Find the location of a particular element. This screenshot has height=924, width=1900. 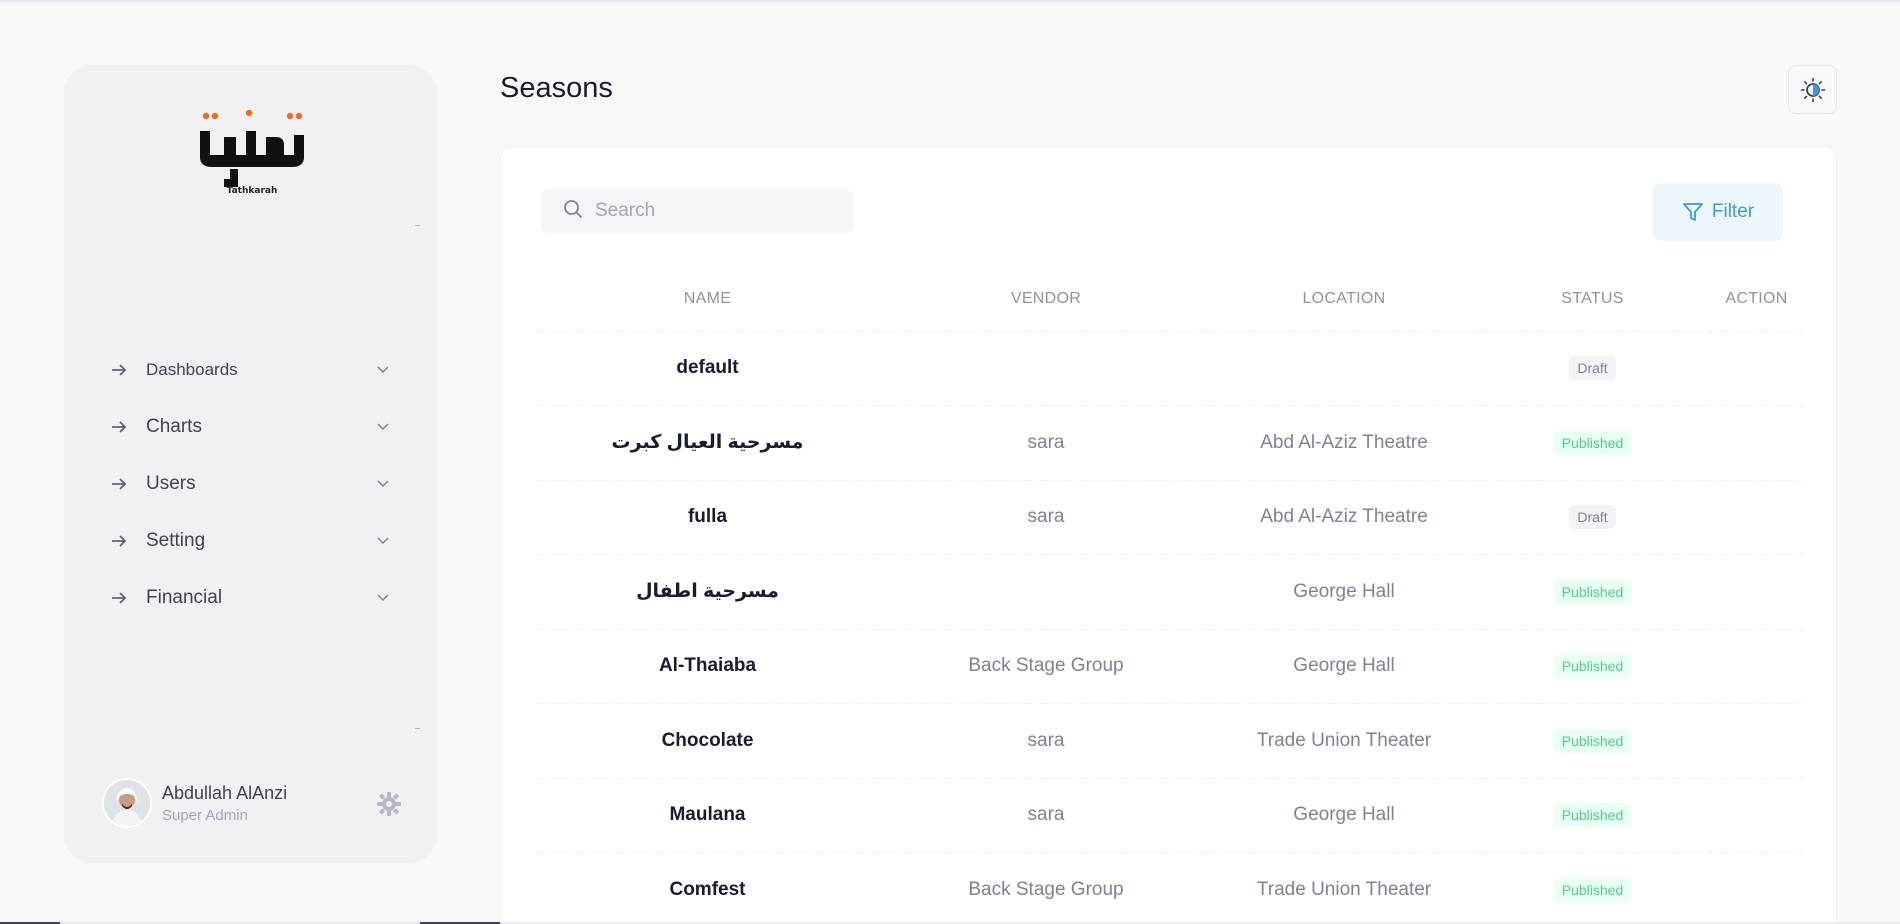

sidebar-item-setting: Setting is located at coordinates (250, 540).